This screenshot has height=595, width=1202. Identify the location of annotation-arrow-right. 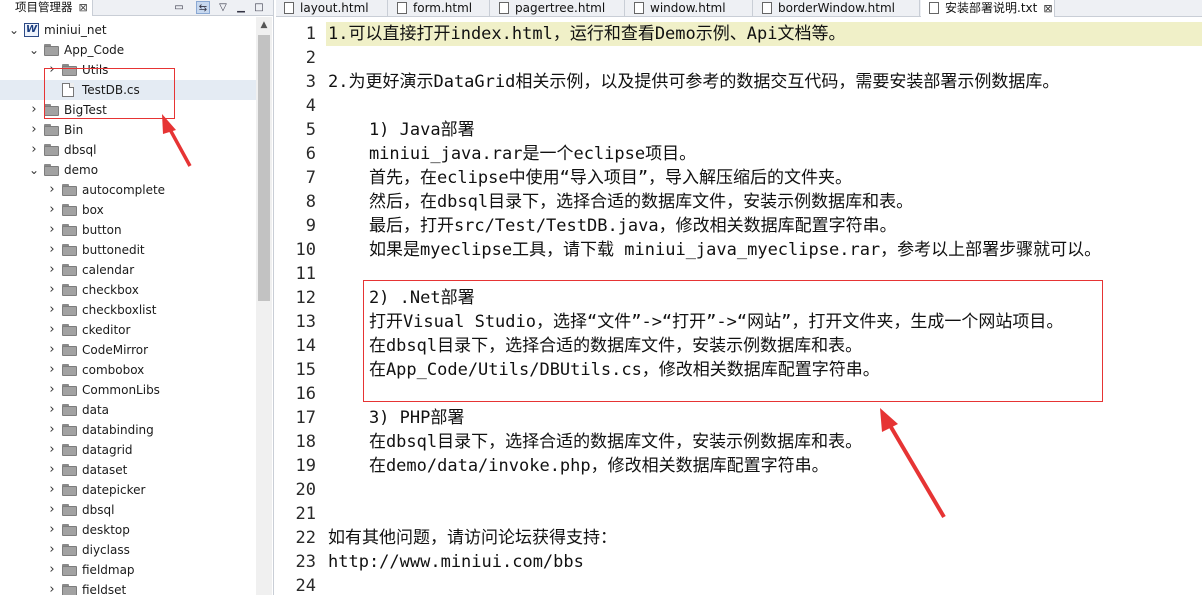
(913, 463).